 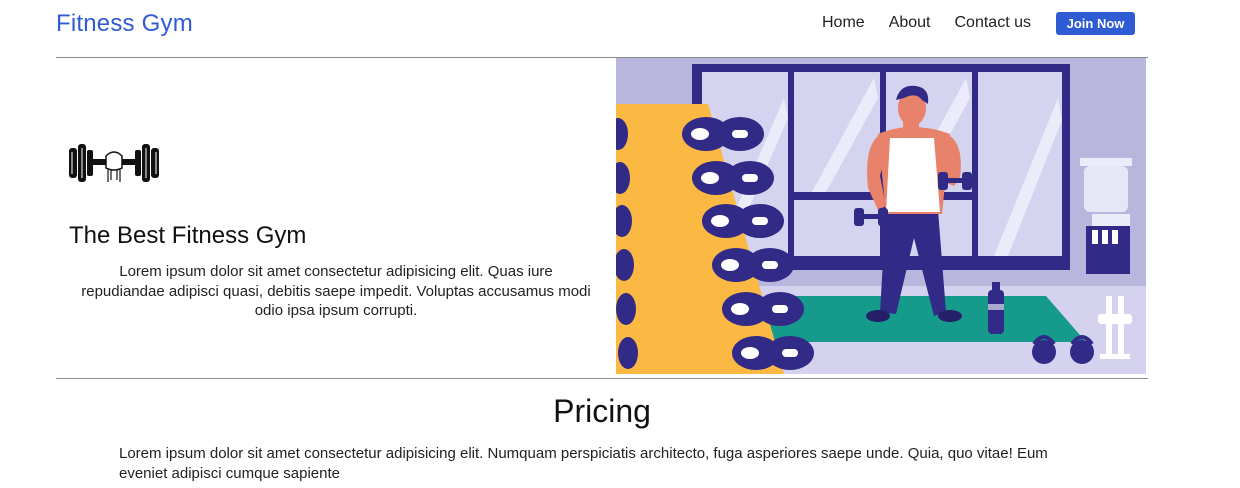 What do you see at coordinates (843, 23) in the screenshot?
I see `nav-link-home: Home` at bounding box center [843, 23].